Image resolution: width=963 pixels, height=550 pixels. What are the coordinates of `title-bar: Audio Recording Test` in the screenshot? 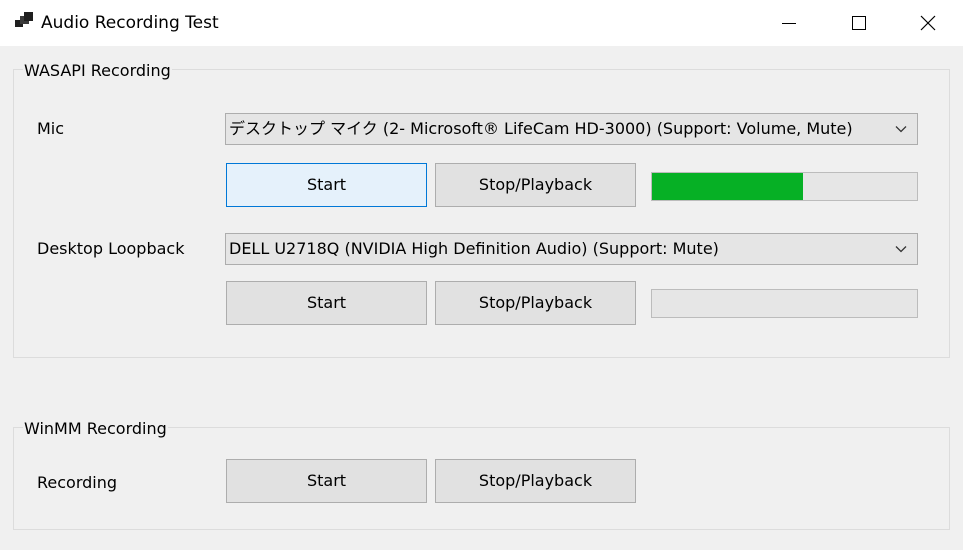 It's located at (481, 23).